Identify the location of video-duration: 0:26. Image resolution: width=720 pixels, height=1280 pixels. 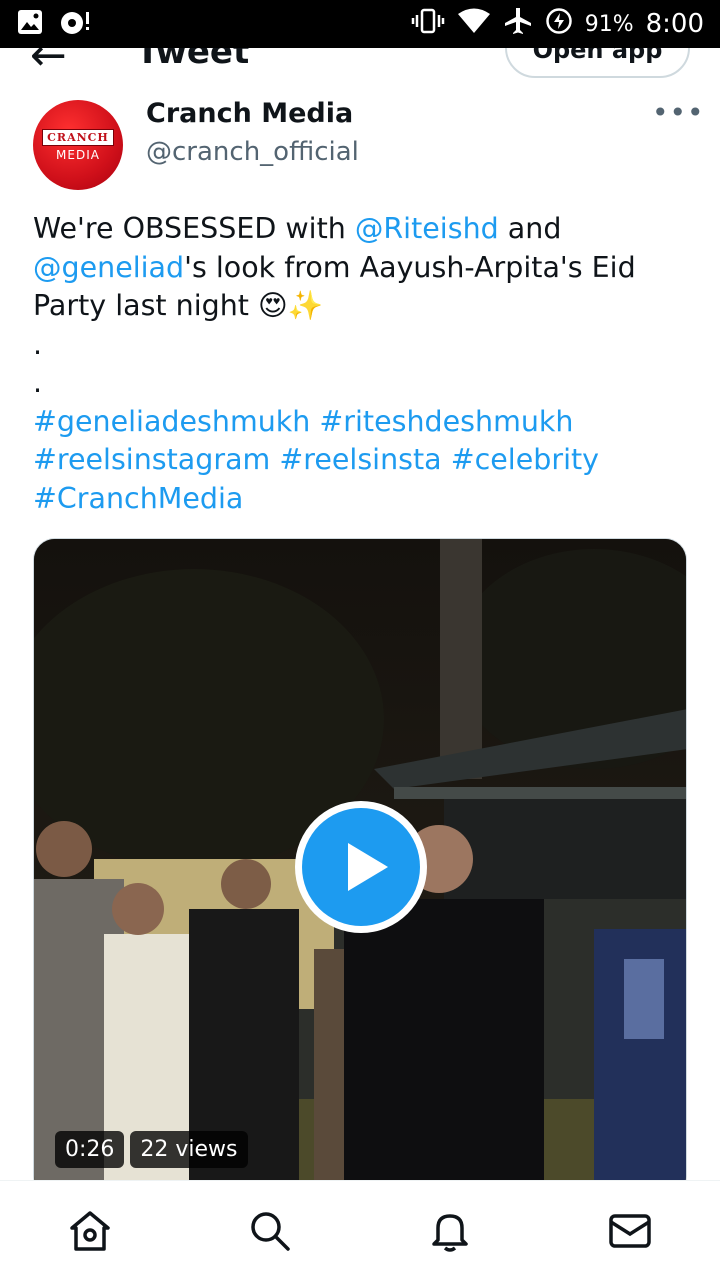
(90, 1149).